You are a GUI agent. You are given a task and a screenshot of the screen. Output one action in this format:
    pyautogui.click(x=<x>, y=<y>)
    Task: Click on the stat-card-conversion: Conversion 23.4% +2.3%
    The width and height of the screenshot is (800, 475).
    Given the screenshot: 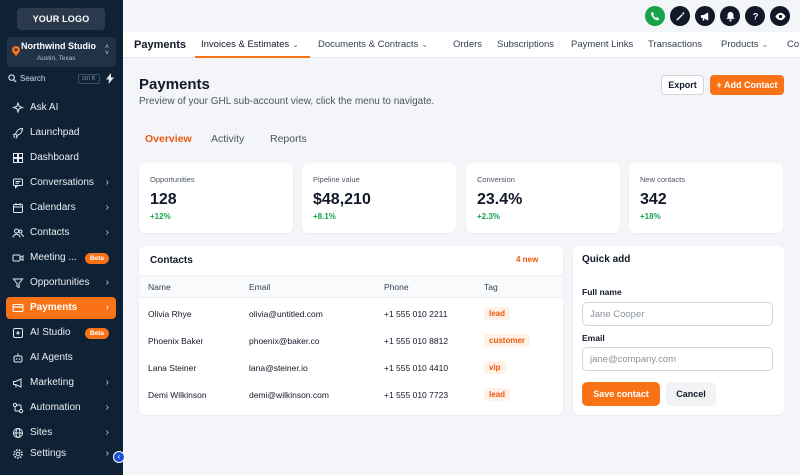 What is the action you would take?
    pyautogui.click(x=543, y=198)
    